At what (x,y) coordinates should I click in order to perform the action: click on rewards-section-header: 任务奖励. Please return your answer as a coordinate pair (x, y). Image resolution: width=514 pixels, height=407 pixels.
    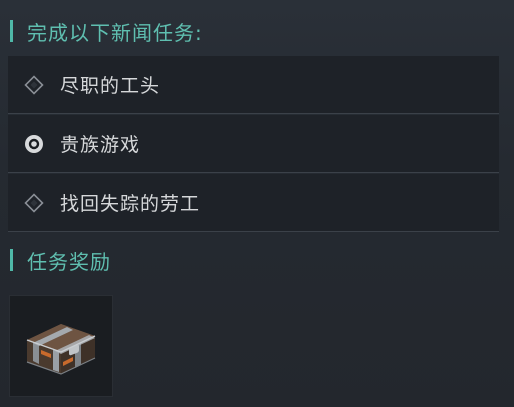
    Looking at the image, I should click on (60, 260).